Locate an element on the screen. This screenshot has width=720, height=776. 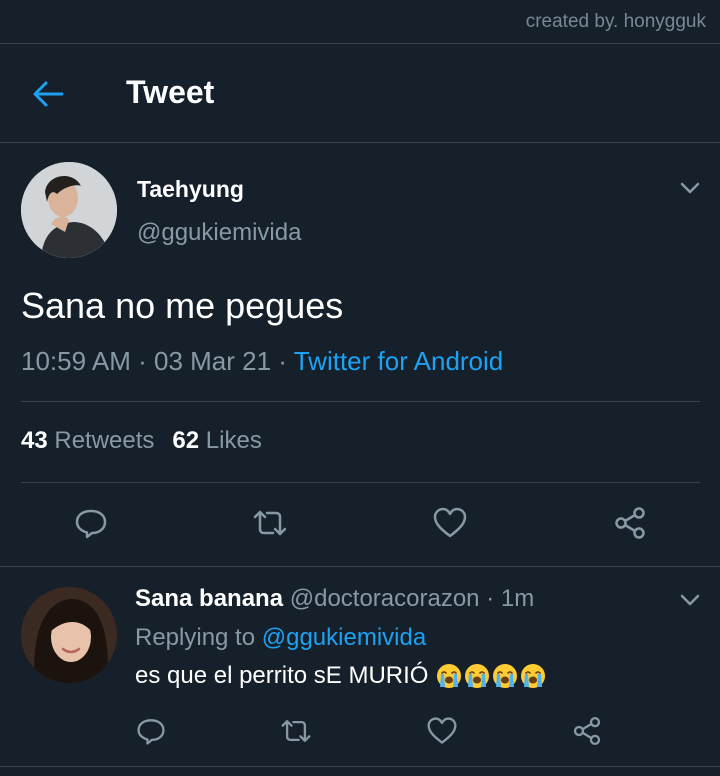
replying-to-label: Replying to is located at coordinates (195, 637).